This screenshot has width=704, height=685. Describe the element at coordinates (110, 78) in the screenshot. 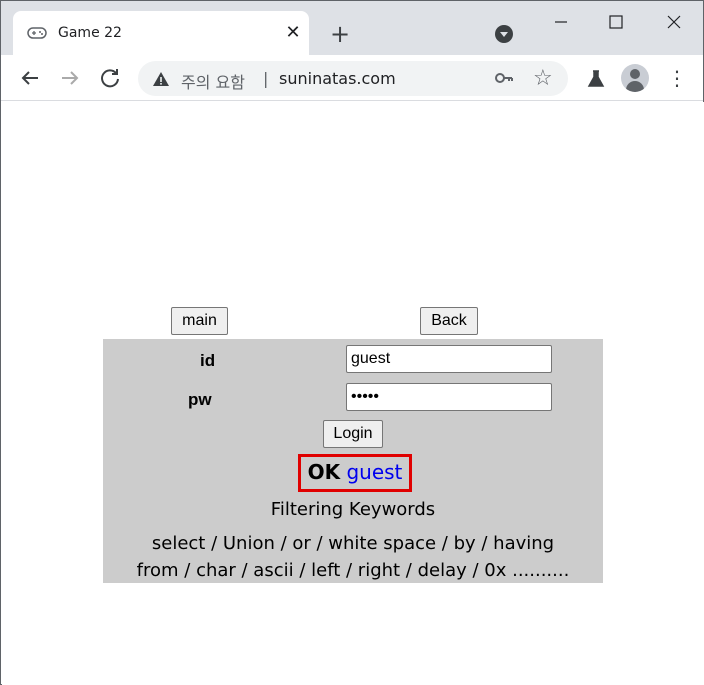

I see `reload-icon` at that location.